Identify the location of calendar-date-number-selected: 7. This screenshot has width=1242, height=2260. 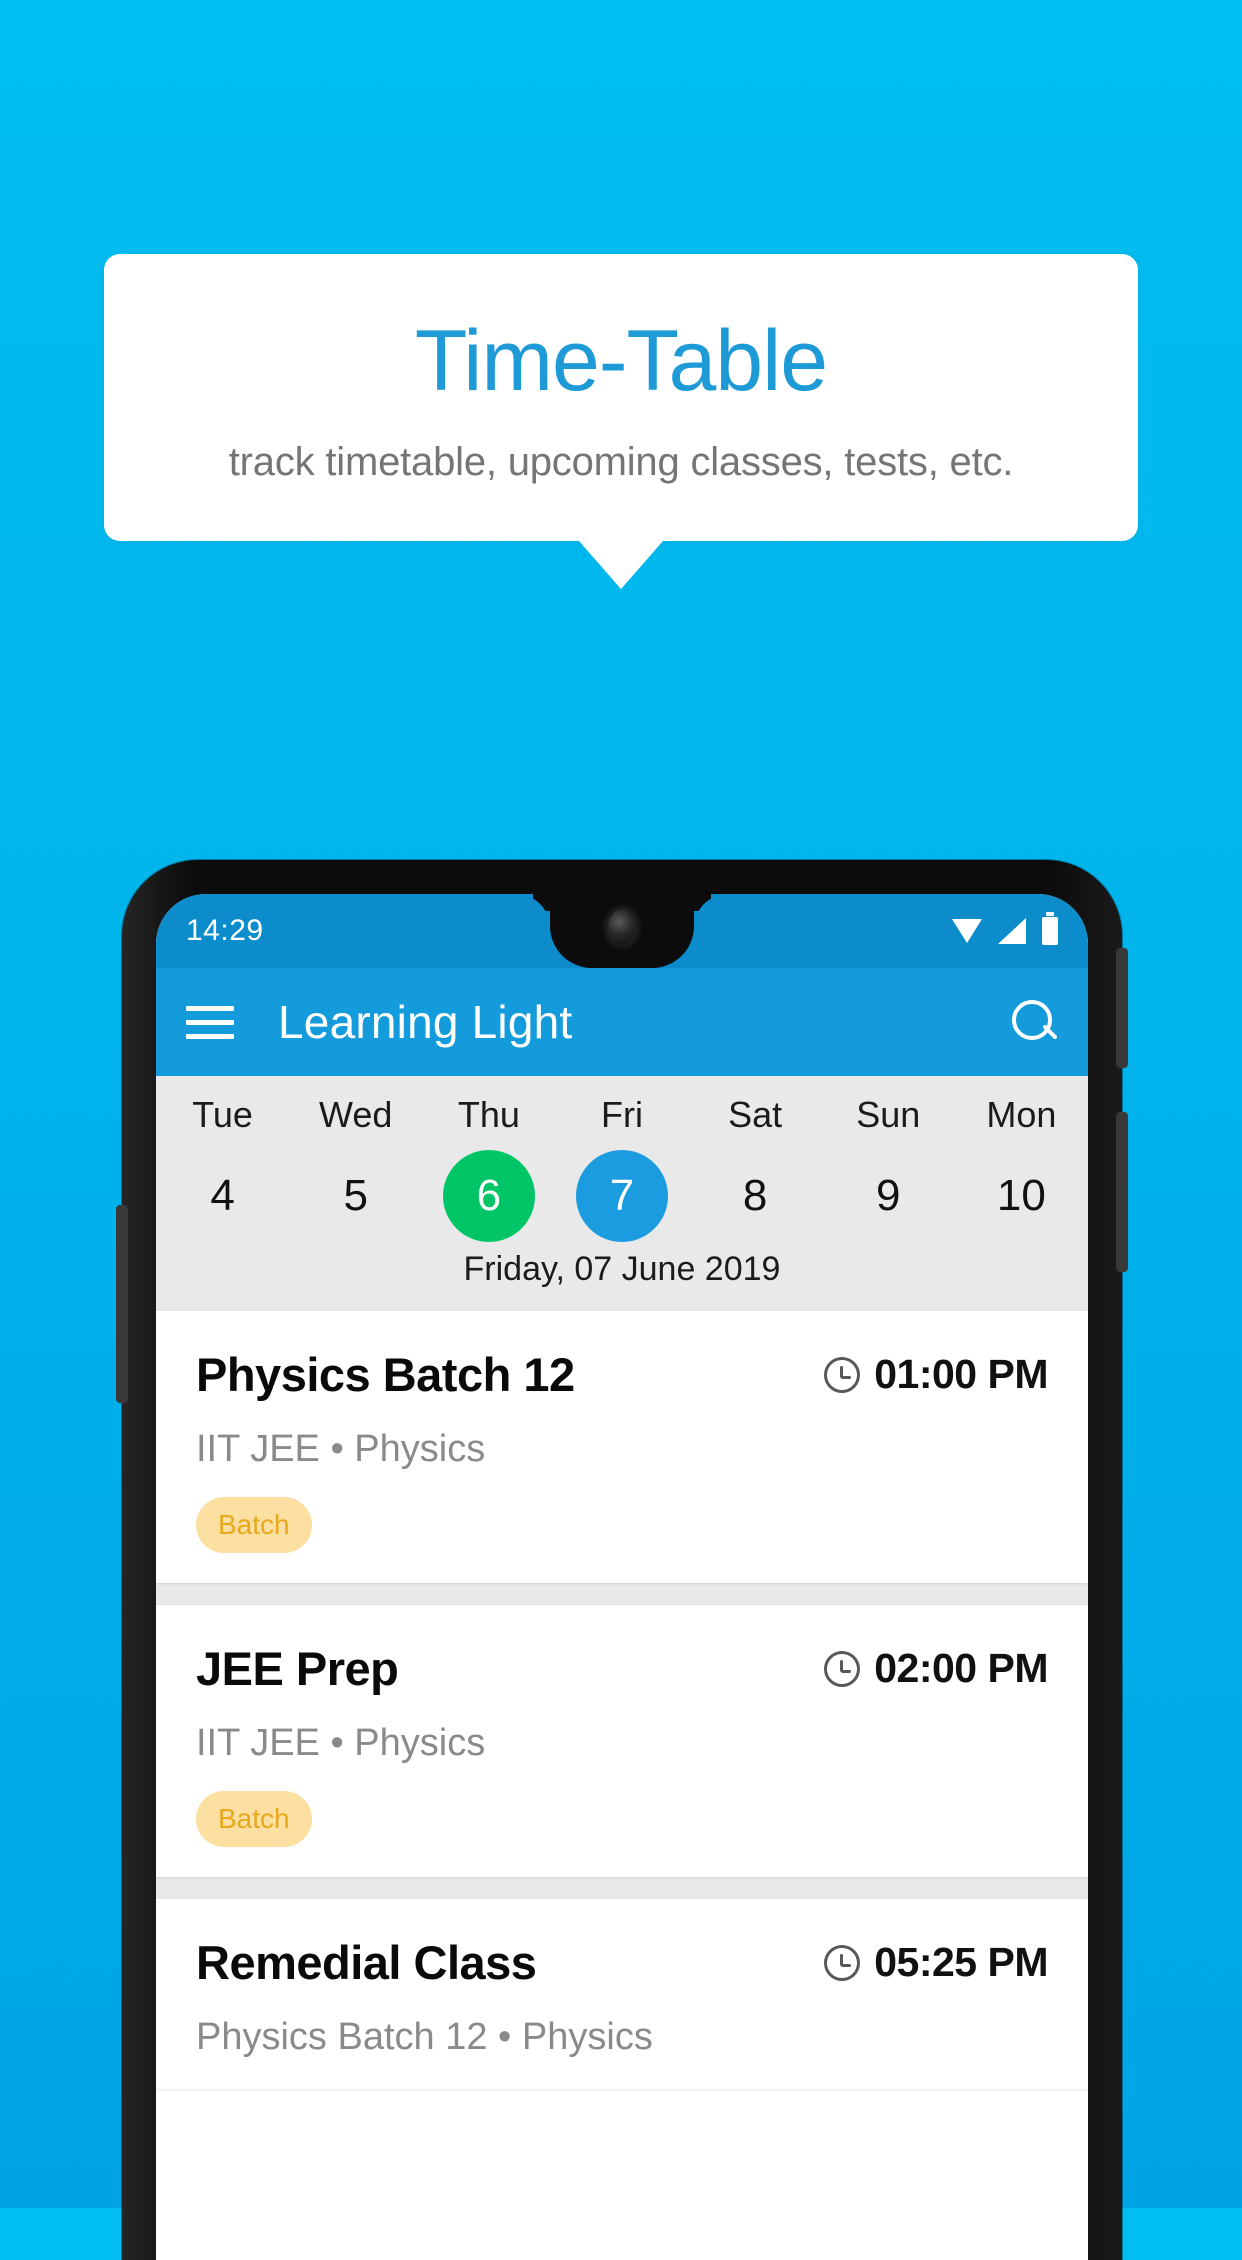
(621, 1196).